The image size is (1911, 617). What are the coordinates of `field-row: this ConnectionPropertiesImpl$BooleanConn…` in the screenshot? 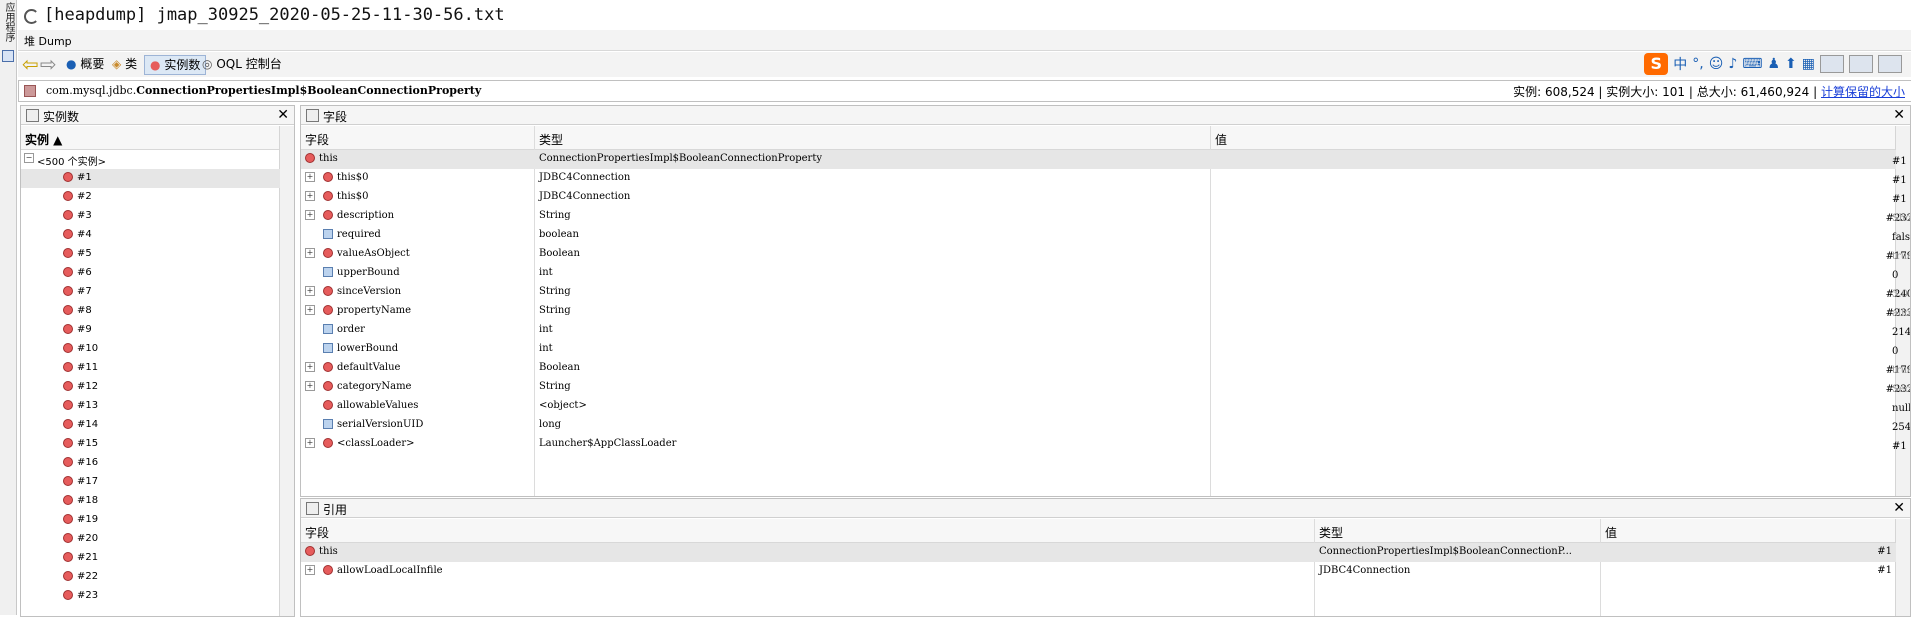 It's located at (1104, 159).